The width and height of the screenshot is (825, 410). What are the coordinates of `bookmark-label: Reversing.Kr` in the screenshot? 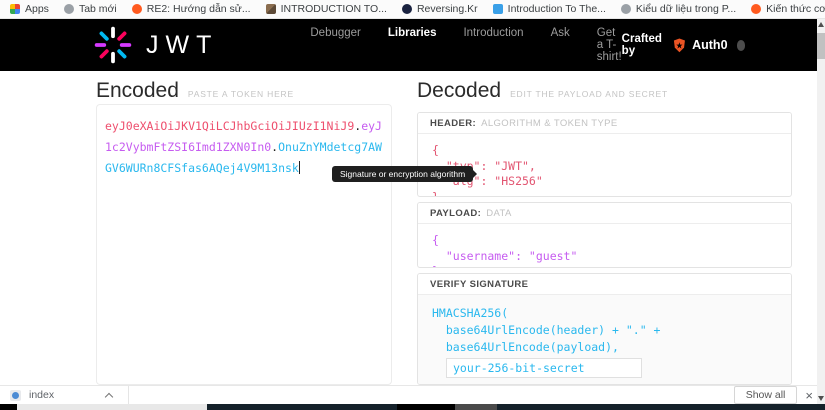 It's located at (447, 9).